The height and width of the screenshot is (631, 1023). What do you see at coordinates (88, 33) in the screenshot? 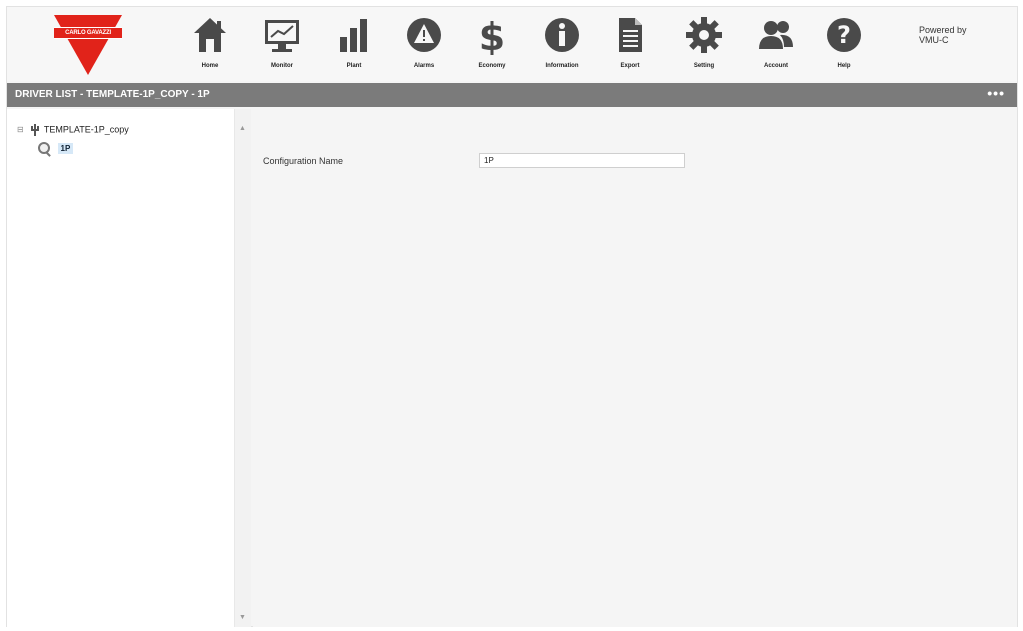
I see `logo-text: CARLO GAVAZZI` at bounding box center [88, 33].